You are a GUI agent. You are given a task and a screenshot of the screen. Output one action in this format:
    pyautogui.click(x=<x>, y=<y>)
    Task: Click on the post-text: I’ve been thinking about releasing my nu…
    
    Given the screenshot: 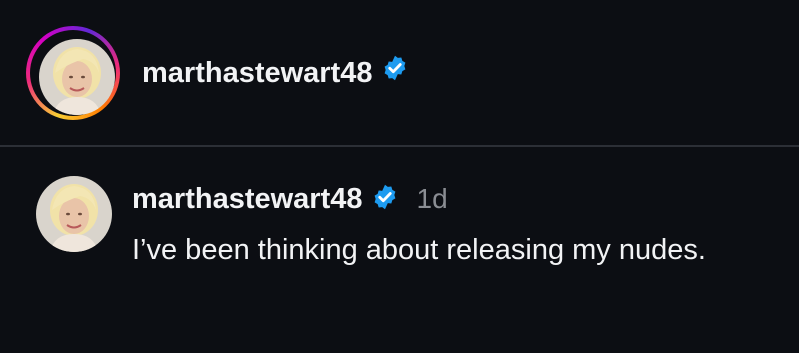 What is the action you would take?
    pyautogui.click(x=419, y=250)
    